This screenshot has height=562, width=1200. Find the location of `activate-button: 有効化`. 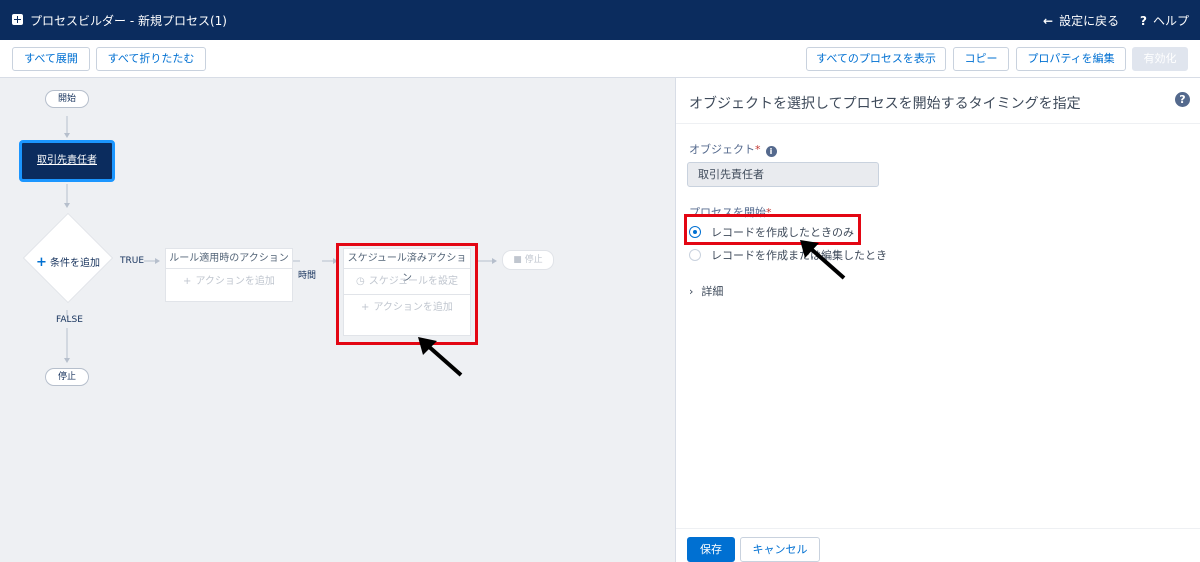

activate-button: 有効化 is located at coordinates (1160, 59).